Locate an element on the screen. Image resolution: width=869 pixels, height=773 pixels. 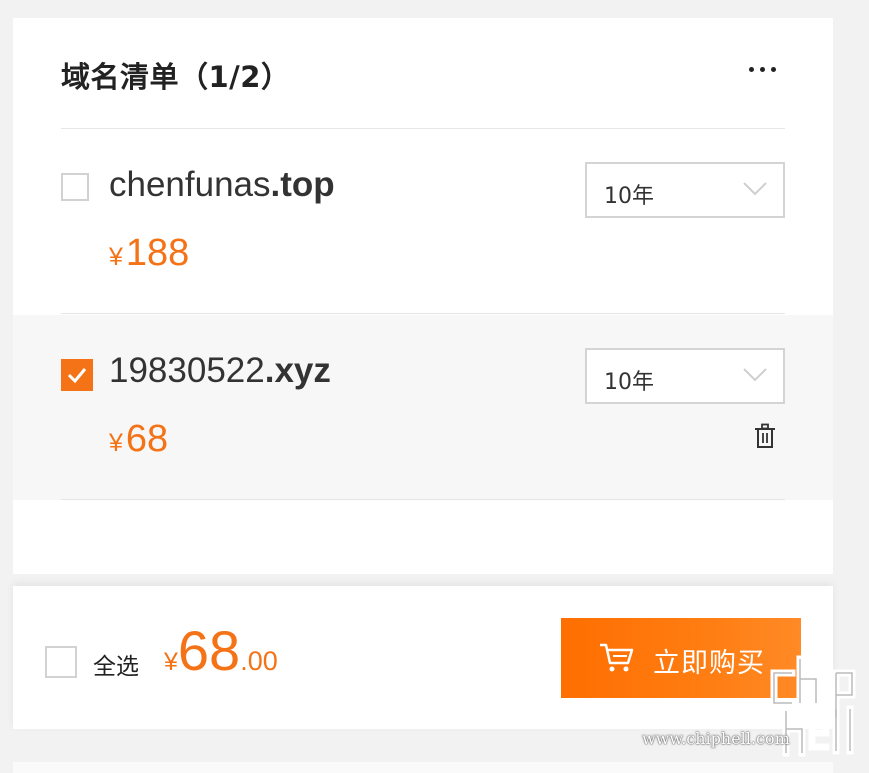
price-amount: 68 is located at coordinates (147, 439).